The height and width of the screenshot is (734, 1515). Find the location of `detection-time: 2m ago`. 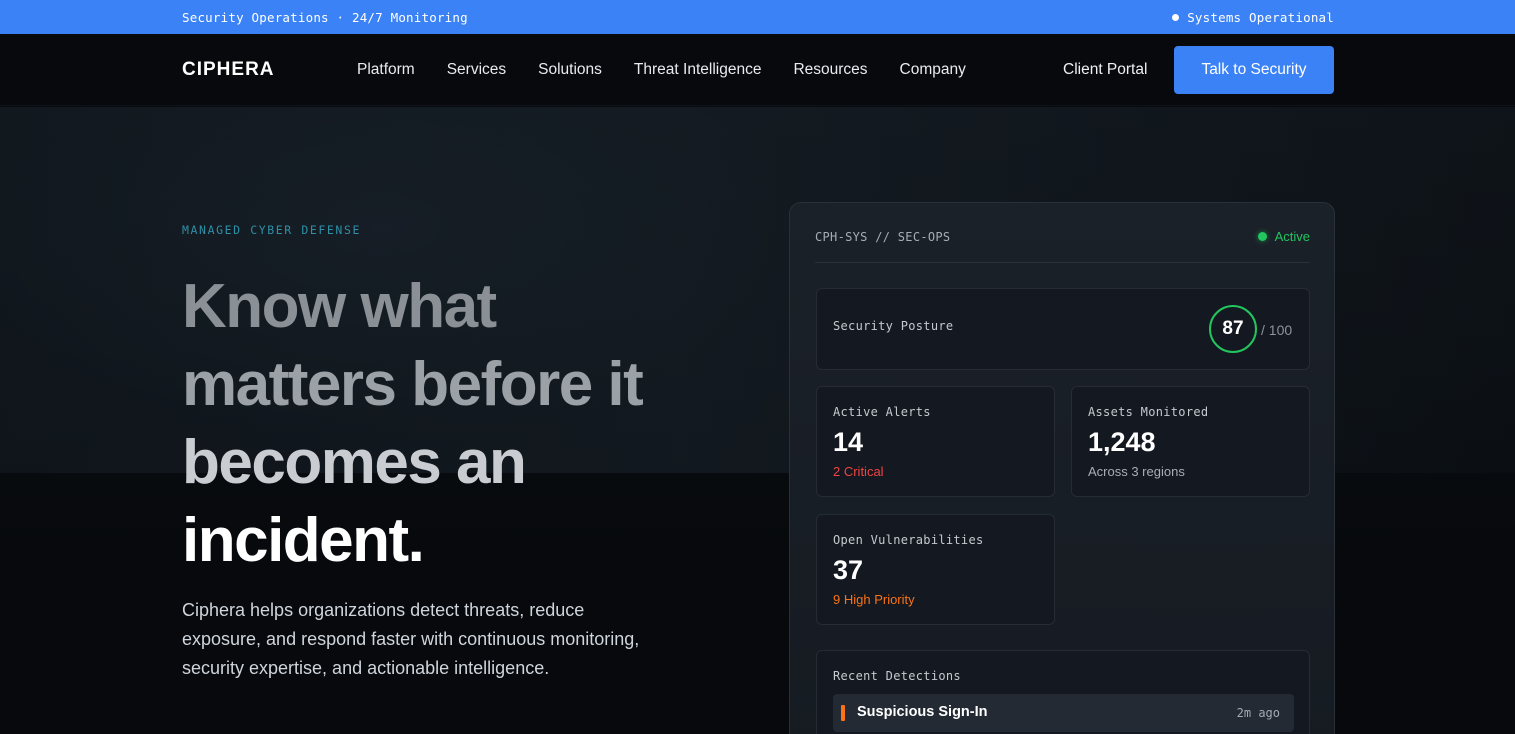

detection-time: 2m ago is located at coordinates (1258, 713).